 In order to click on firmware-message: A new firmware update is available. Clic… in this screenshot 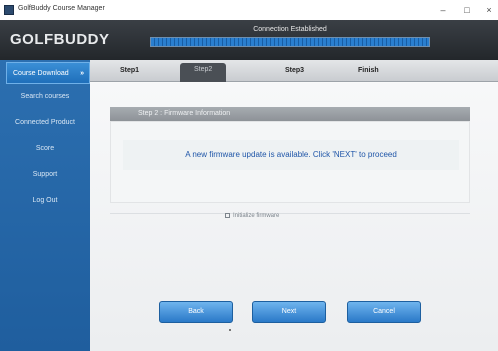, I will do `click(291, 154)`.